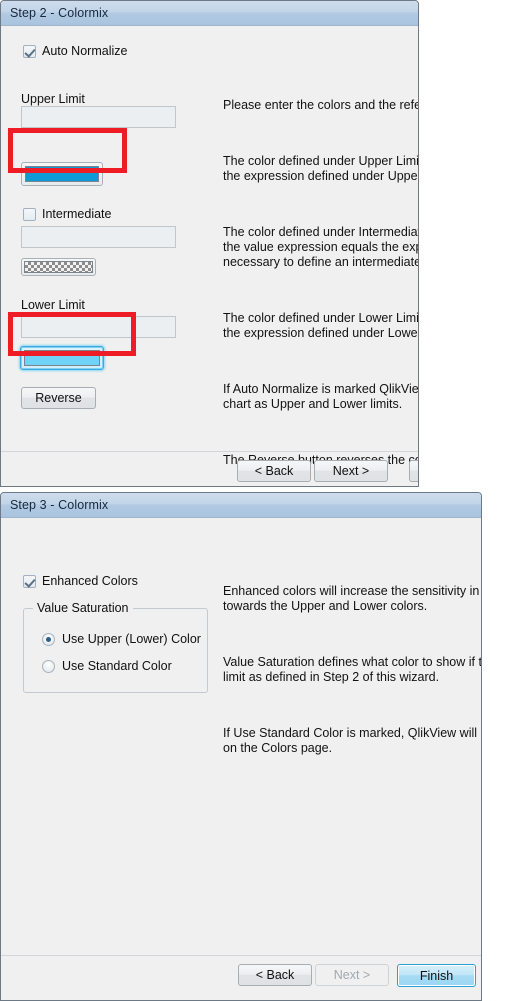 This screenshot has width=513, height=1001. I want to click on value-saturation-title: Value Saturation, so click(83, 608).